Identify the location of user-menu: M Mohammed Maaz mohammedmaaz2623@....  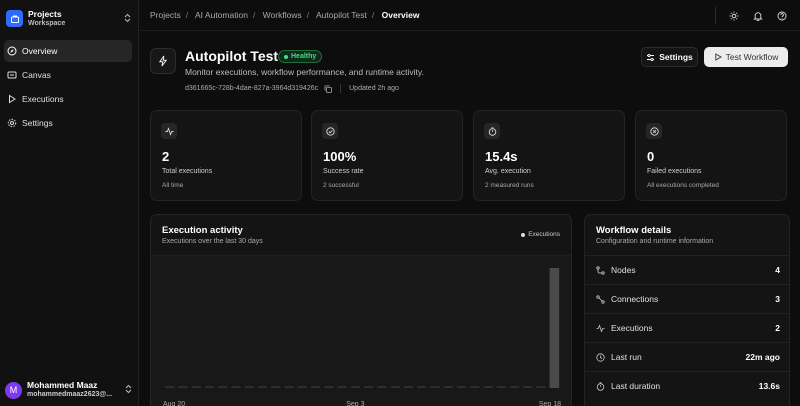
(68, 390).